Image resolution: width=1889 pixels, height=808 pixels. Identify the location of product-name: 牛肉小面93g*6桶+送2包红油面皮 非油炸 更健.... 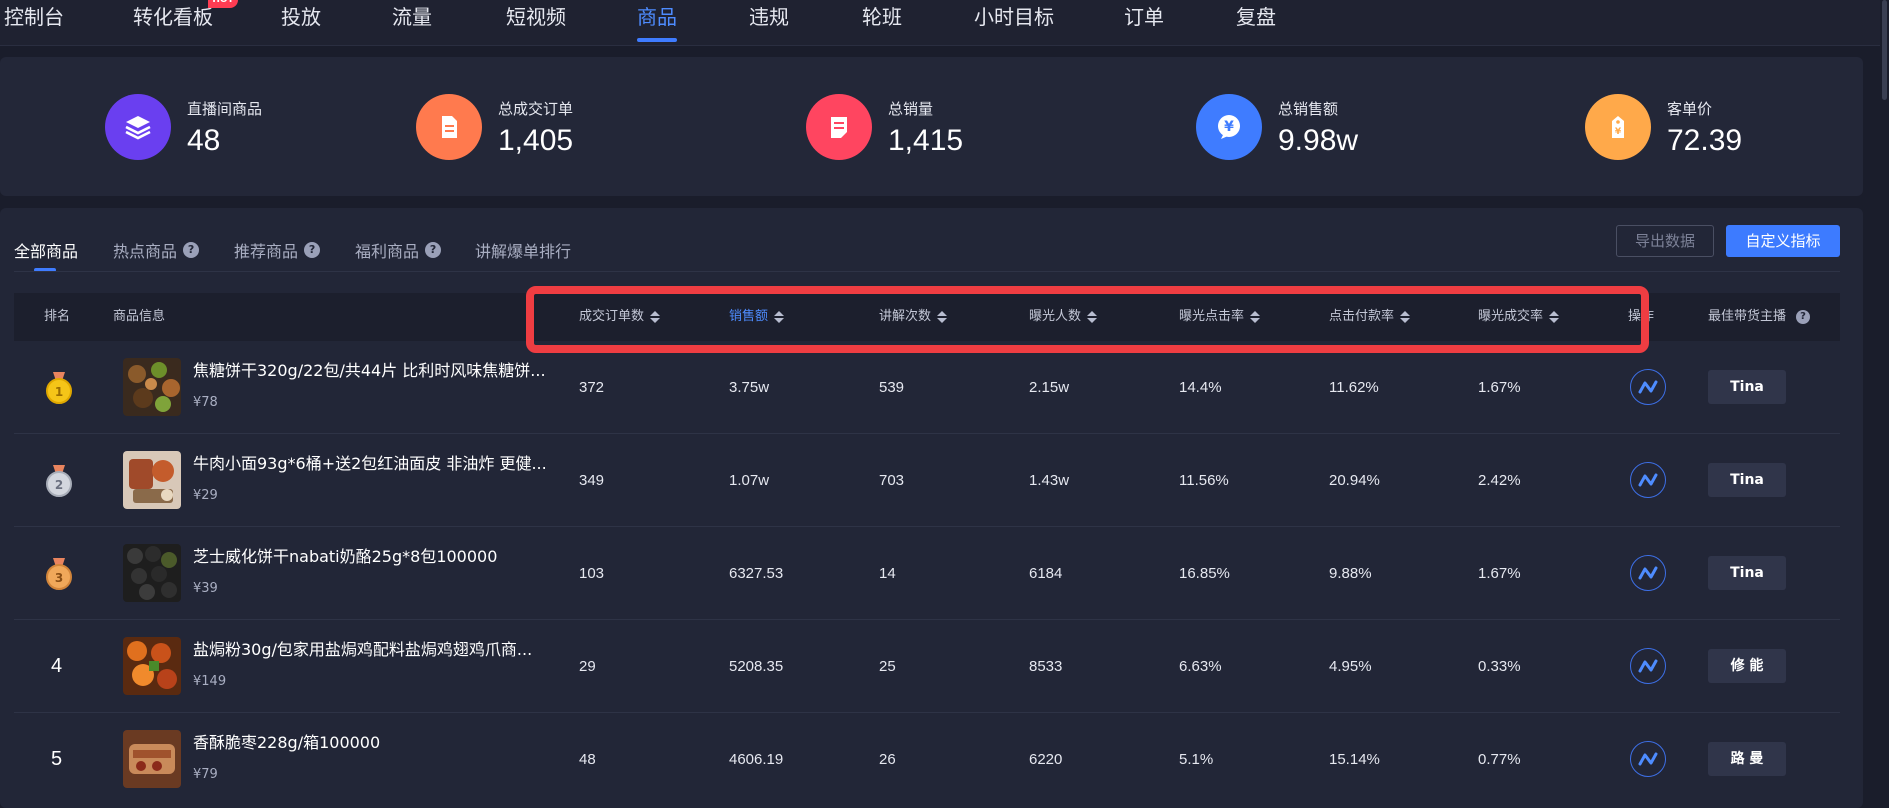
(370, 462).